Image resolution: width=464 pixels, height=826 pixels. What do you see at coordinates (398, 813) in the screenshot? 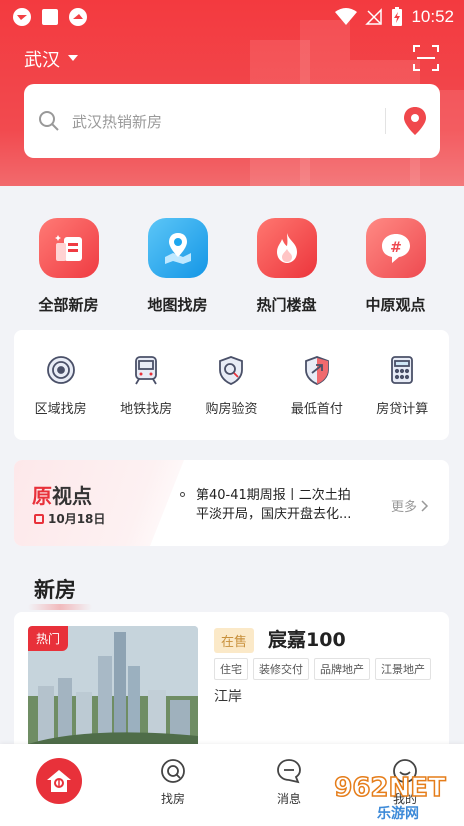
I see `svg-text: 乐游网` at bounding box center [398, 813].